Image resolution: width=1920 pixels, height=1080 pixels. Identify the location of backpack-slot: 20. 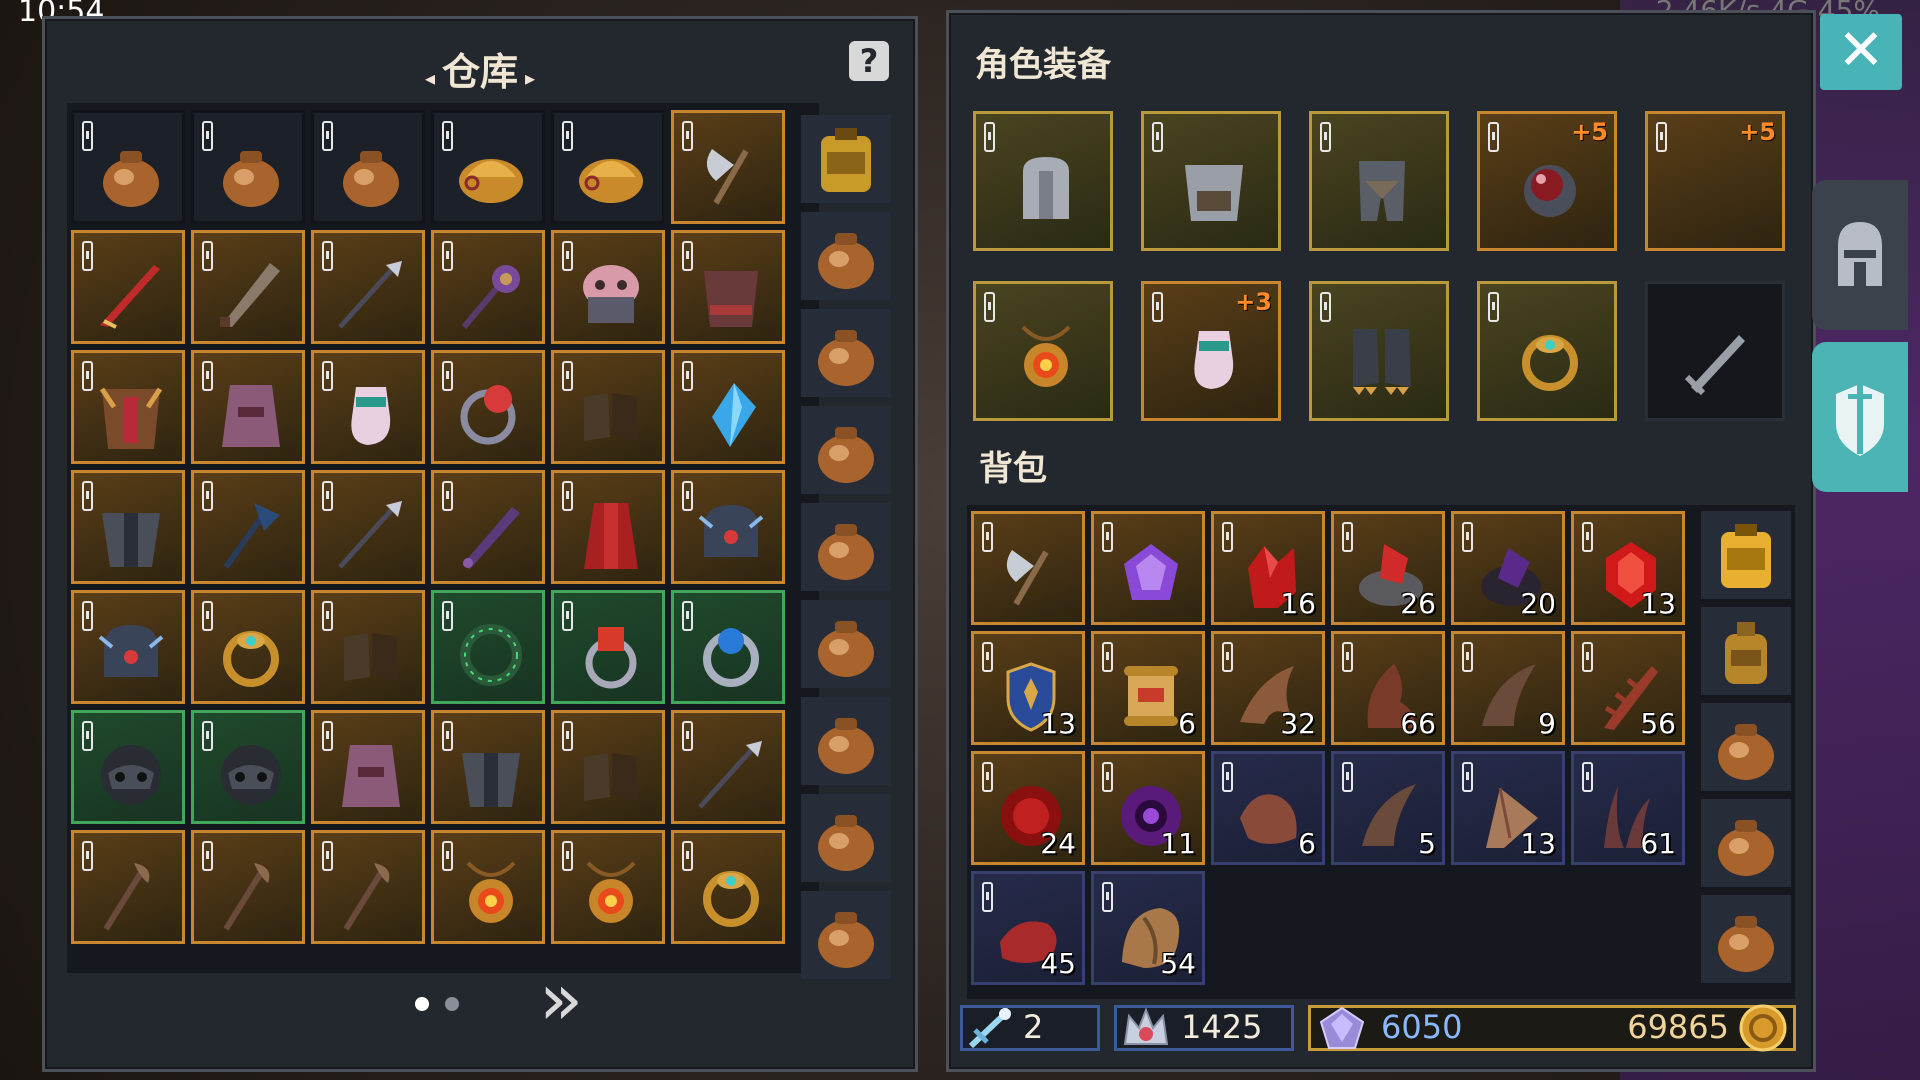
(1508, 568).